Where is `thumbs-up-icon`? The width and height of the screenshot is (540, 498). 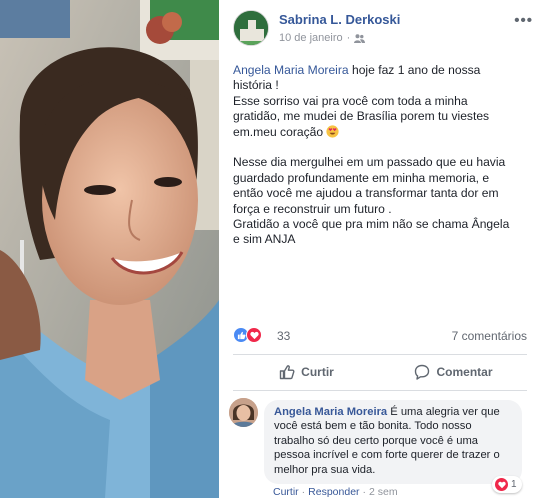 thumbs-up-icon is located at coordinates (287, 372).